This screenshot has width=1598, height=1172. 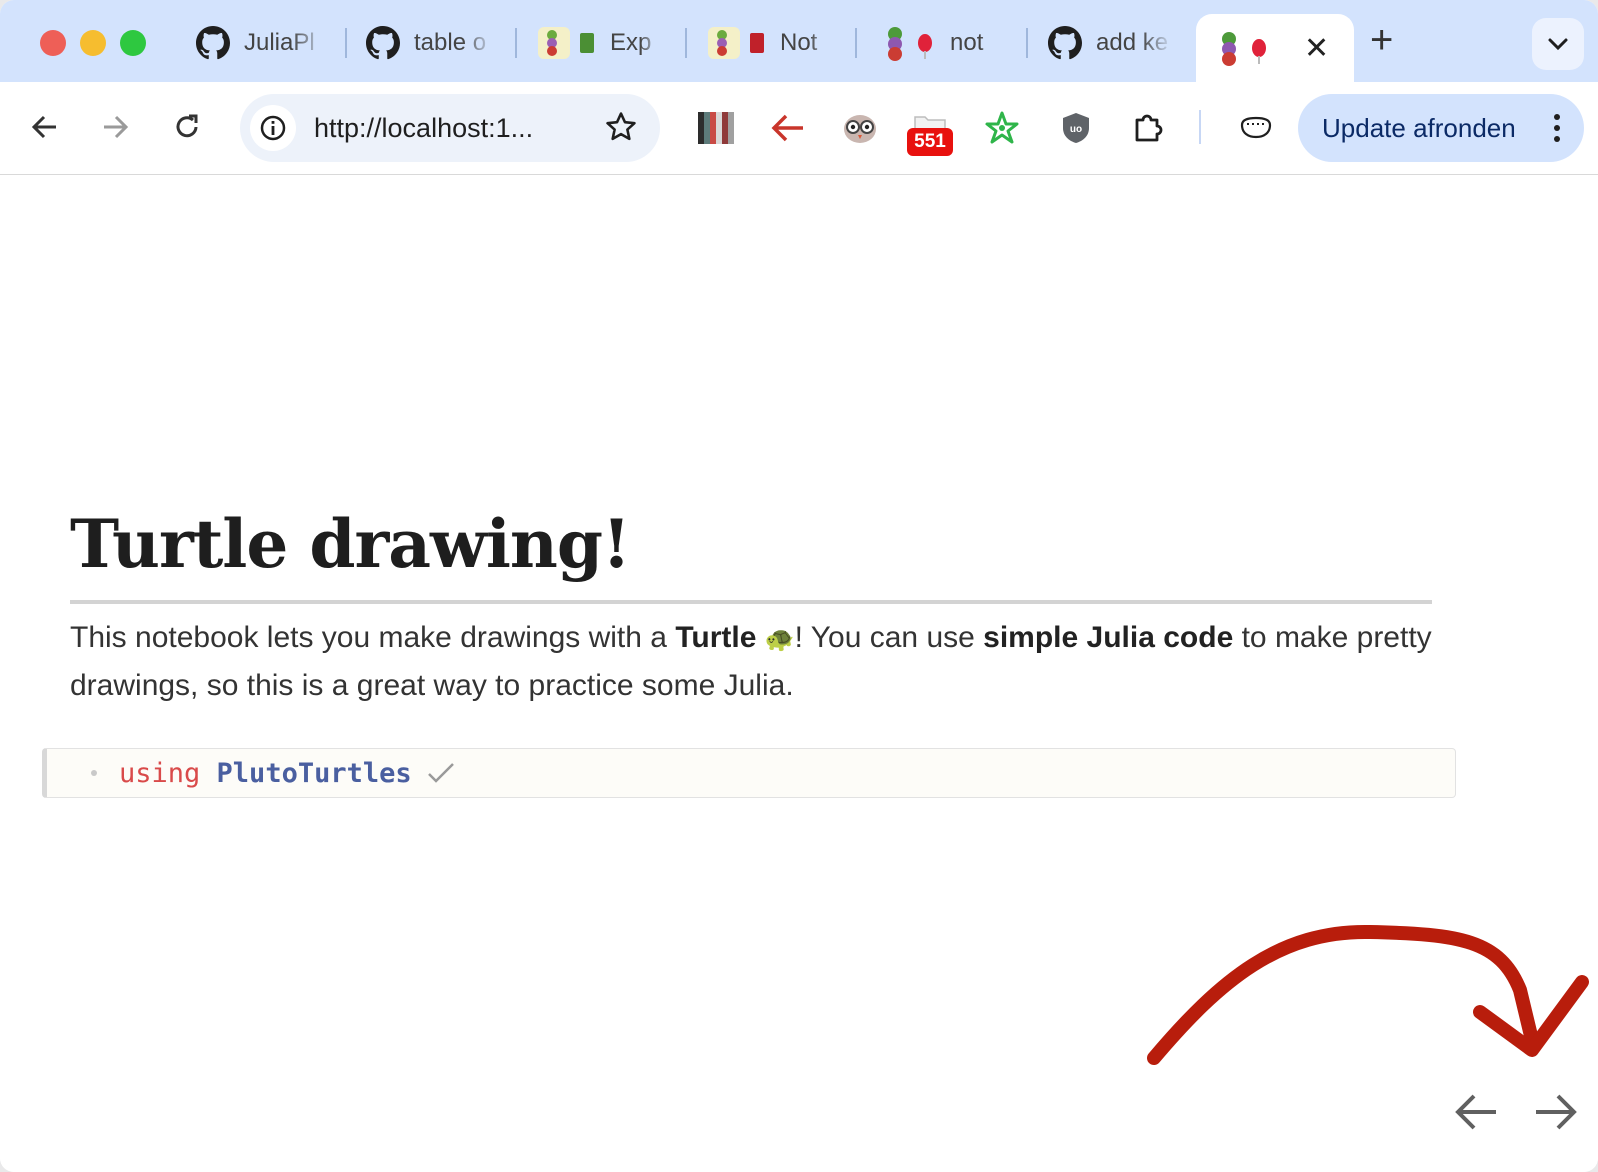 What do you see at coordinates (1381, 40) in the screenshot?
I see `new-tab-button: +` at bounding box center [1381, 40].